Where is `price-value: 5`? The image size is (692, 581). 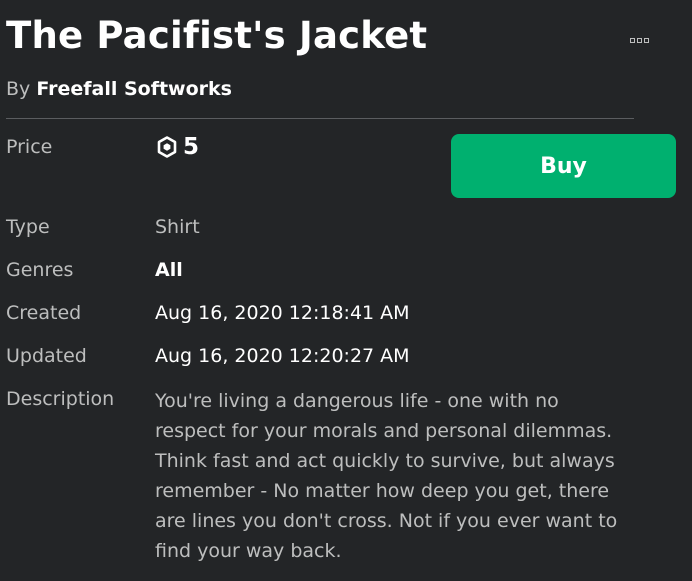
price-value: 5 is located at coordinates (178, 147).